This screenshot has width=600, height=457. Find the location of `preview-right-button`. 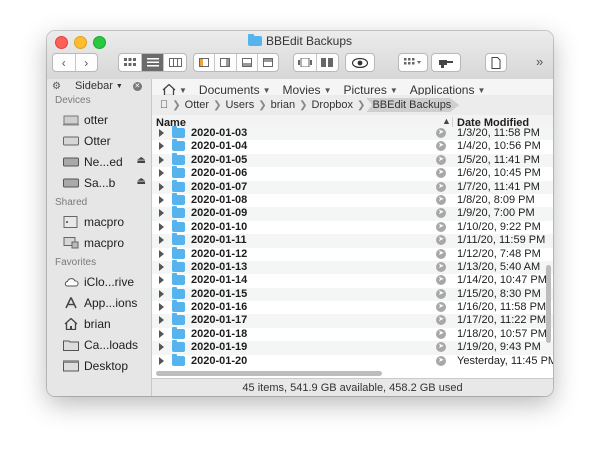

preview-right-button is located at coordinates (226, 62).